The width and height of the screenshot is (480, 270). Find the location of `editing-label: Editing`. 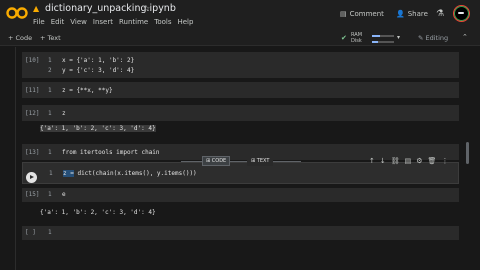

editing-label: Editing is located at coordinates (437, 38).